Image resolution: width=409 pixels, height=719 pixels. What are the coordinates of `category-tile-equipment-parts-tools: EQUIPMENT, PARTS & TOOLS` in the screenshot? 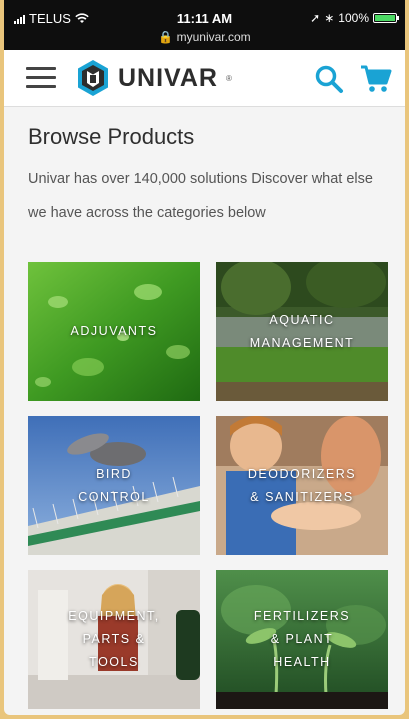 It's located at (114, 639).